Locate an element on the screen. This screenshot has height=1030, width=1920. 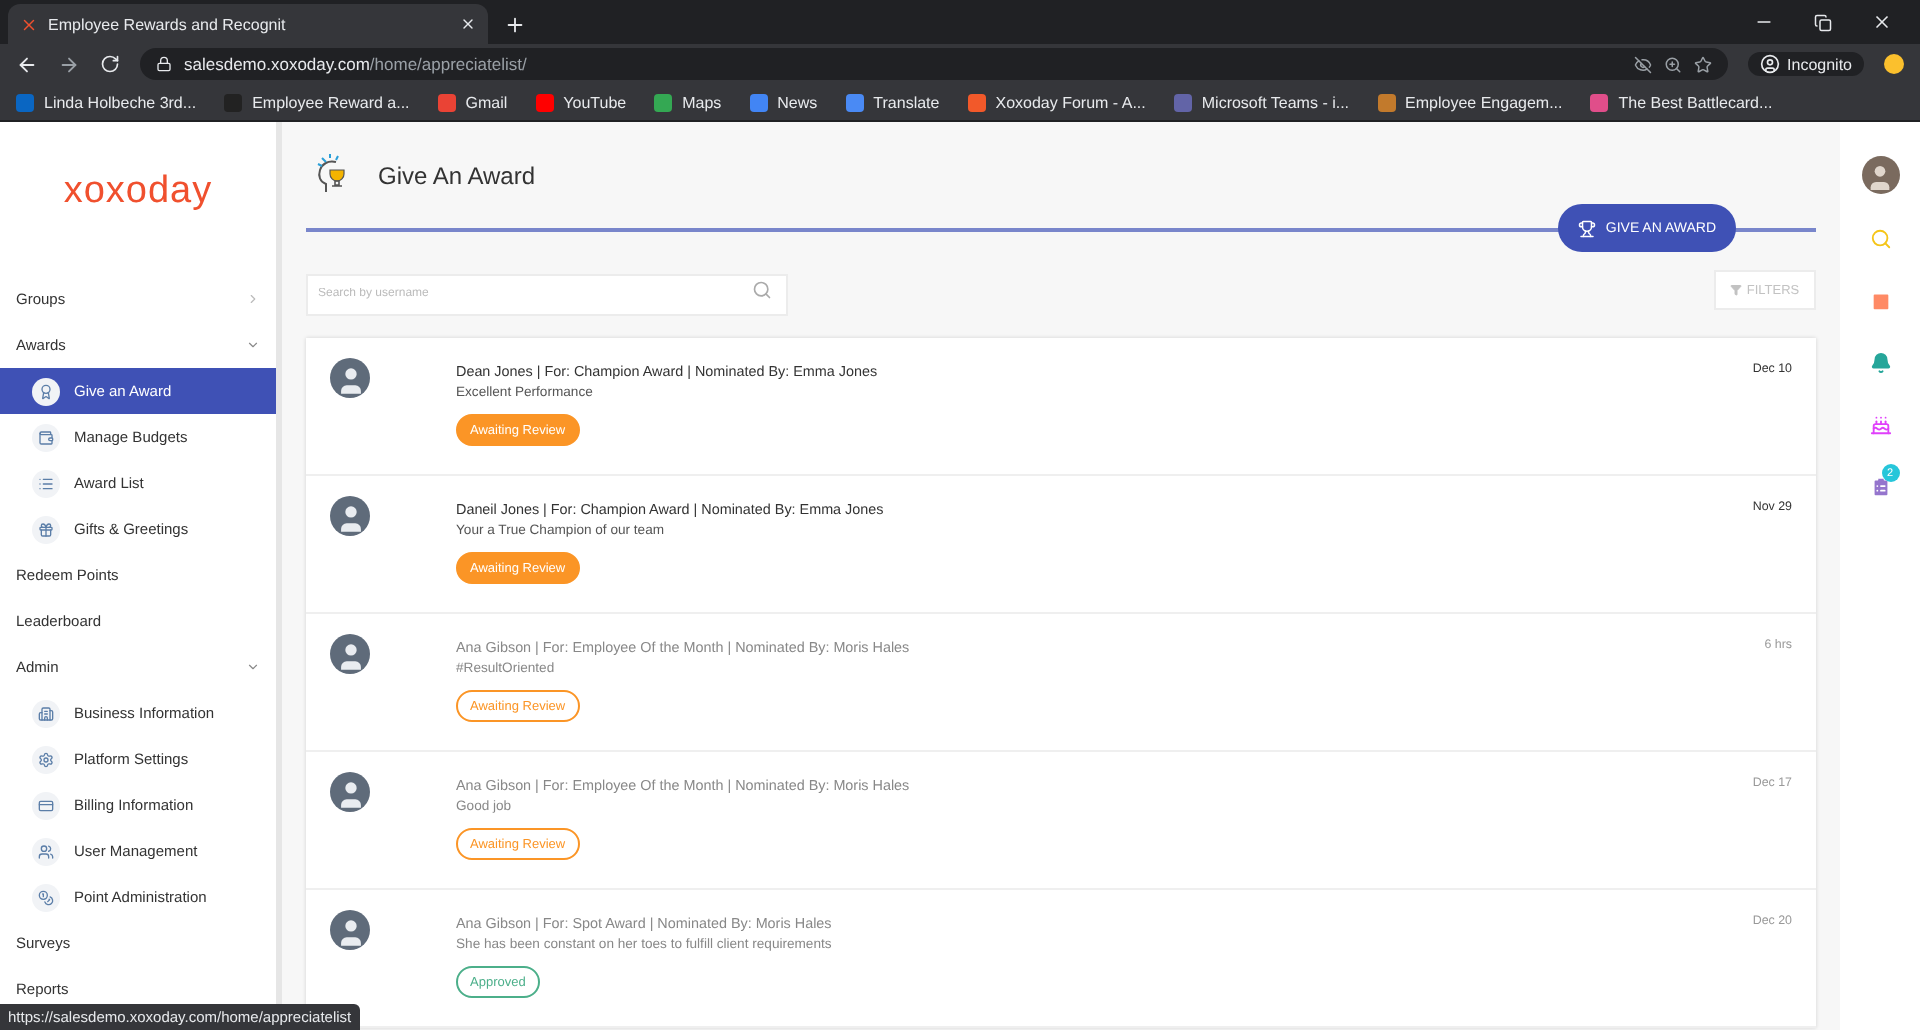
back-icon is located at coordinates (27, 64).